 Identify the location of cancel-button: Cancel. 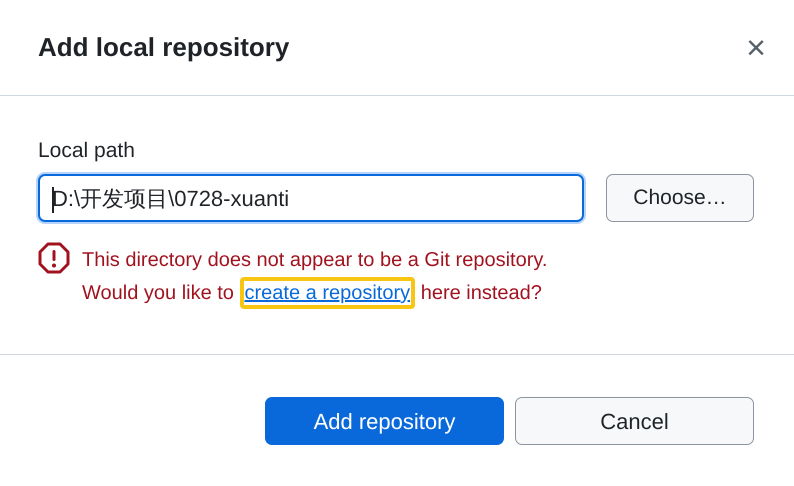
(634, 421).